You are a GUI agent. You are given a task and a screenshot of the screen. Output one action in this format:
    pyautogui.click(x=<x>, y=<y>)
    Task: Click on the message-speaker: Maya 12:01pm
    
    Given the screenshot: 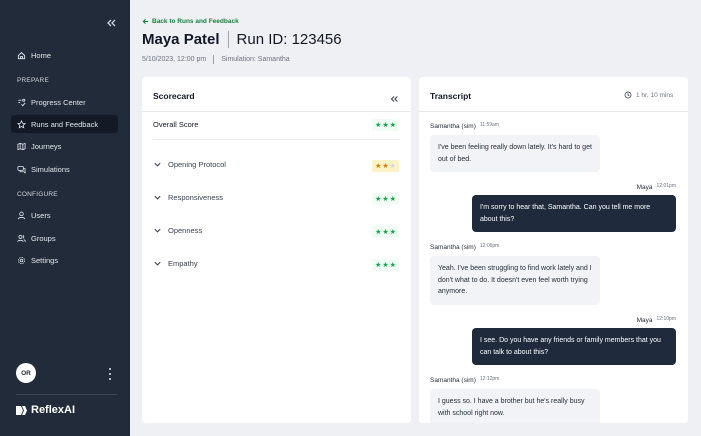 What is the action you would take?
    pyautogui.click(x=656, y=187)
    